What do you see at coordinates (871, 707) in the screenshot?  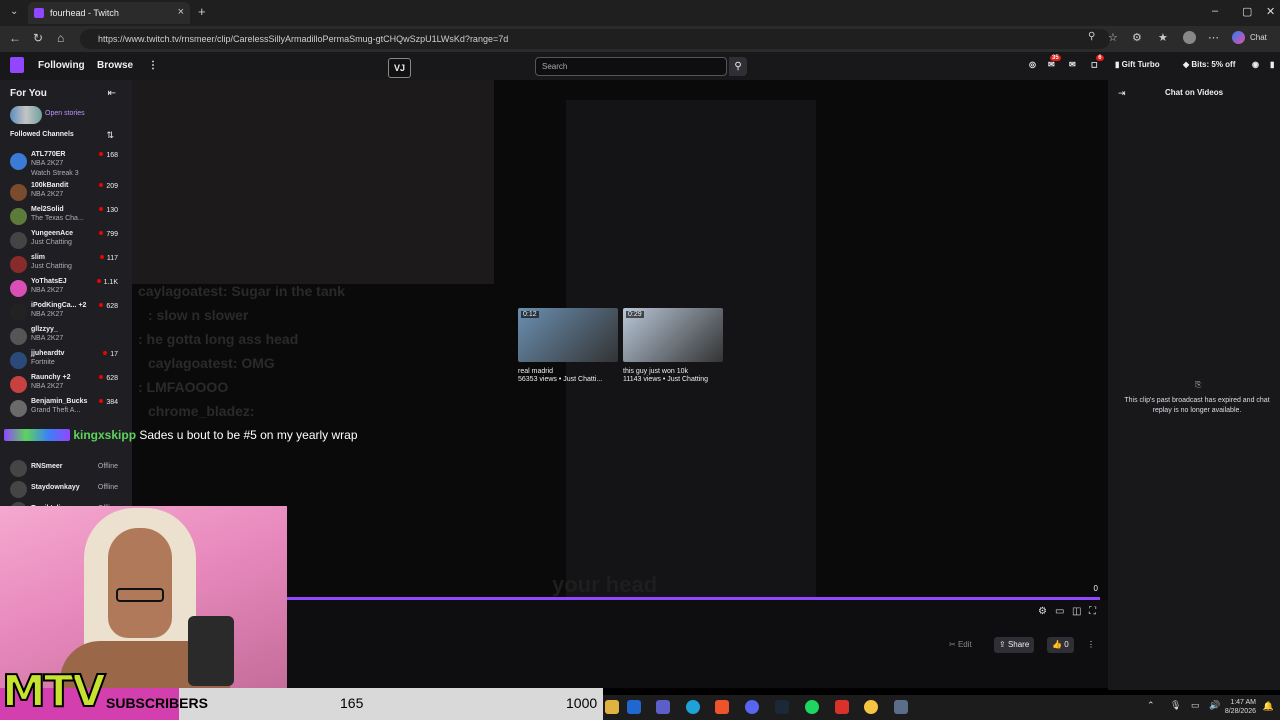 I see `app2-icon` at bounding box center [871, 707].